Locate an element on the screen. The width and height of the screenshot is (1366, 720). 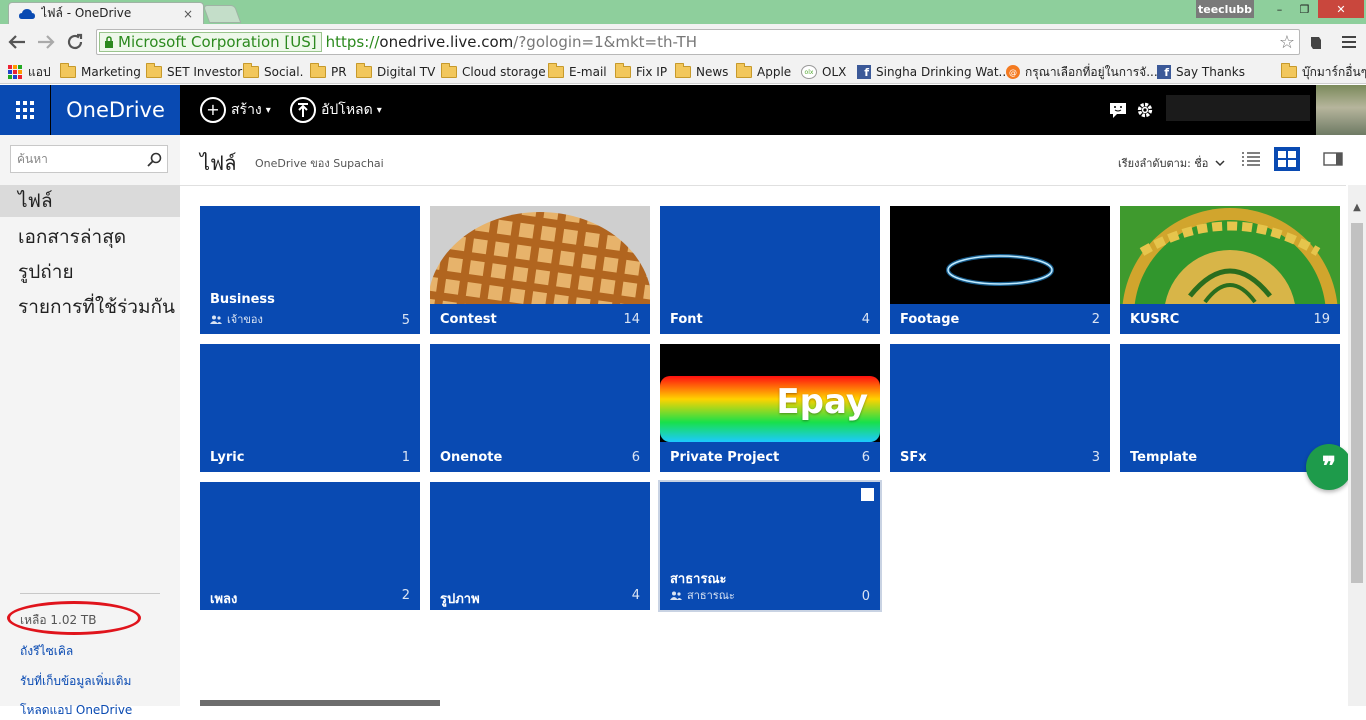
folder-tile-template: Template is located at coordinates (1230, 408).